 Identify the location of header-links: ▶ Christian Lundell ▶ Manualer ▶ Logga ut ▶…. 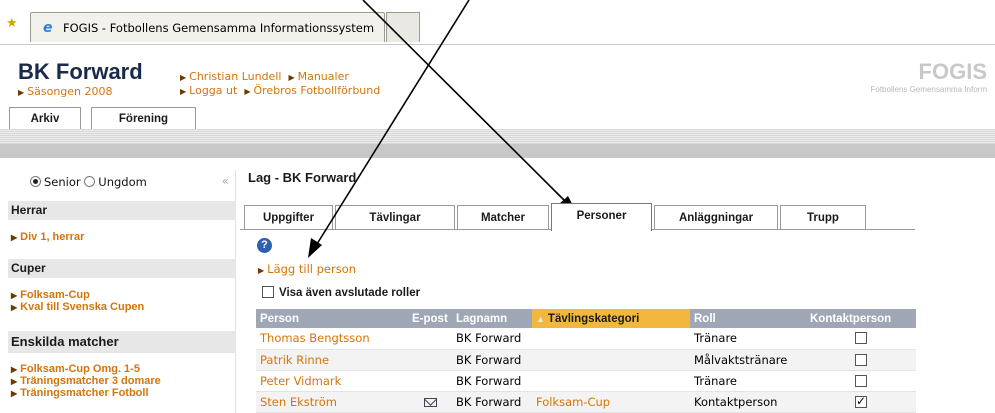
(280, 84).